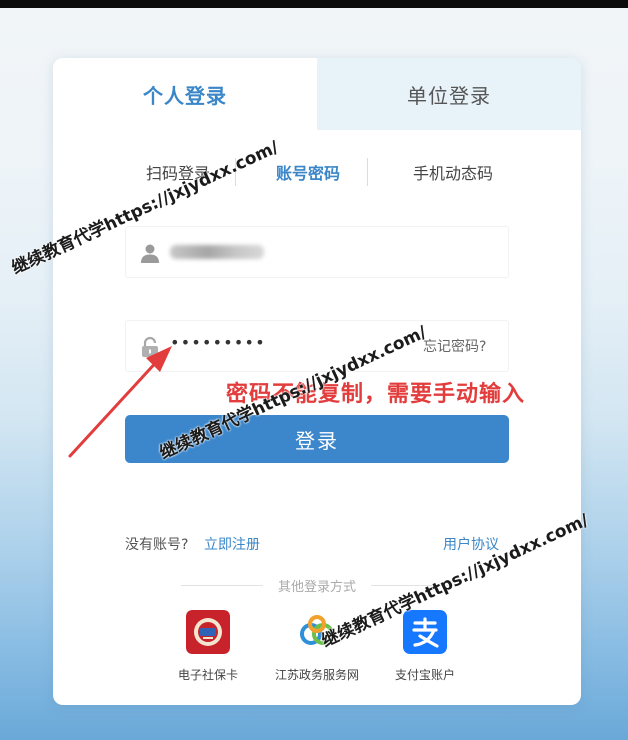 This screenshot has height=740, width=628. What do you see at coordinates (376, 394) in the screenshot?
I see `annotation-text: 密码不能复制，需要手动输入` at bounding box center [376, 394].